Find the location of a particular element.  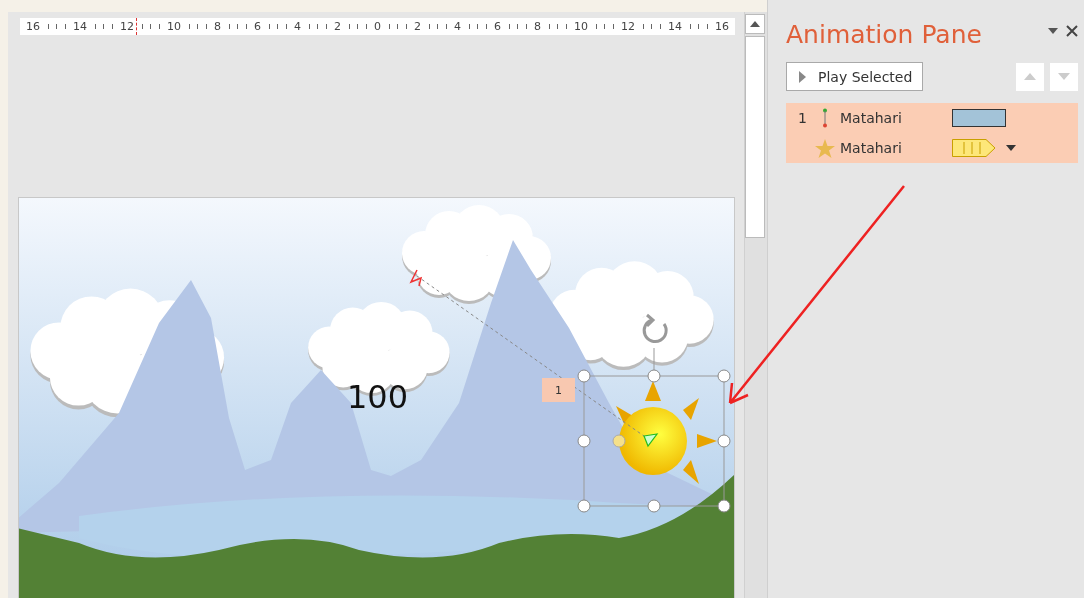

start-marker-icon is located at coordinates (651, 440).